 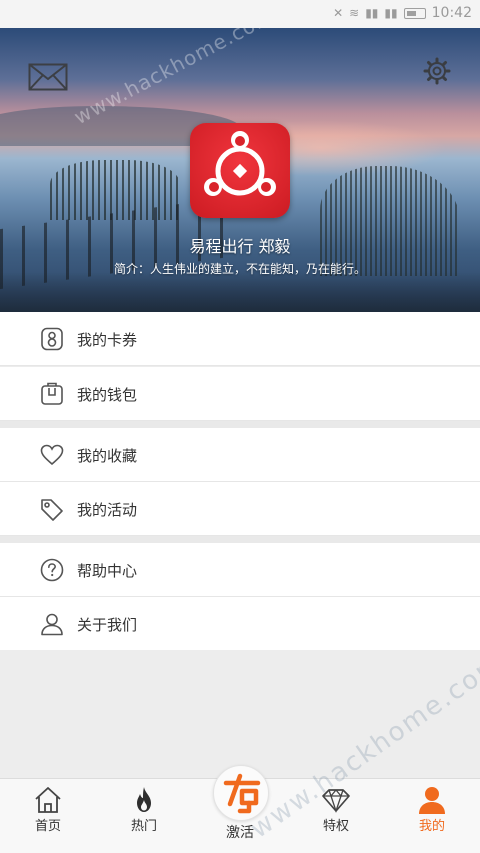 What do you see at coordinates (107, 625) in the screenshot?
I see `menu-label: 关于我们` at bounding box center [107, 625].